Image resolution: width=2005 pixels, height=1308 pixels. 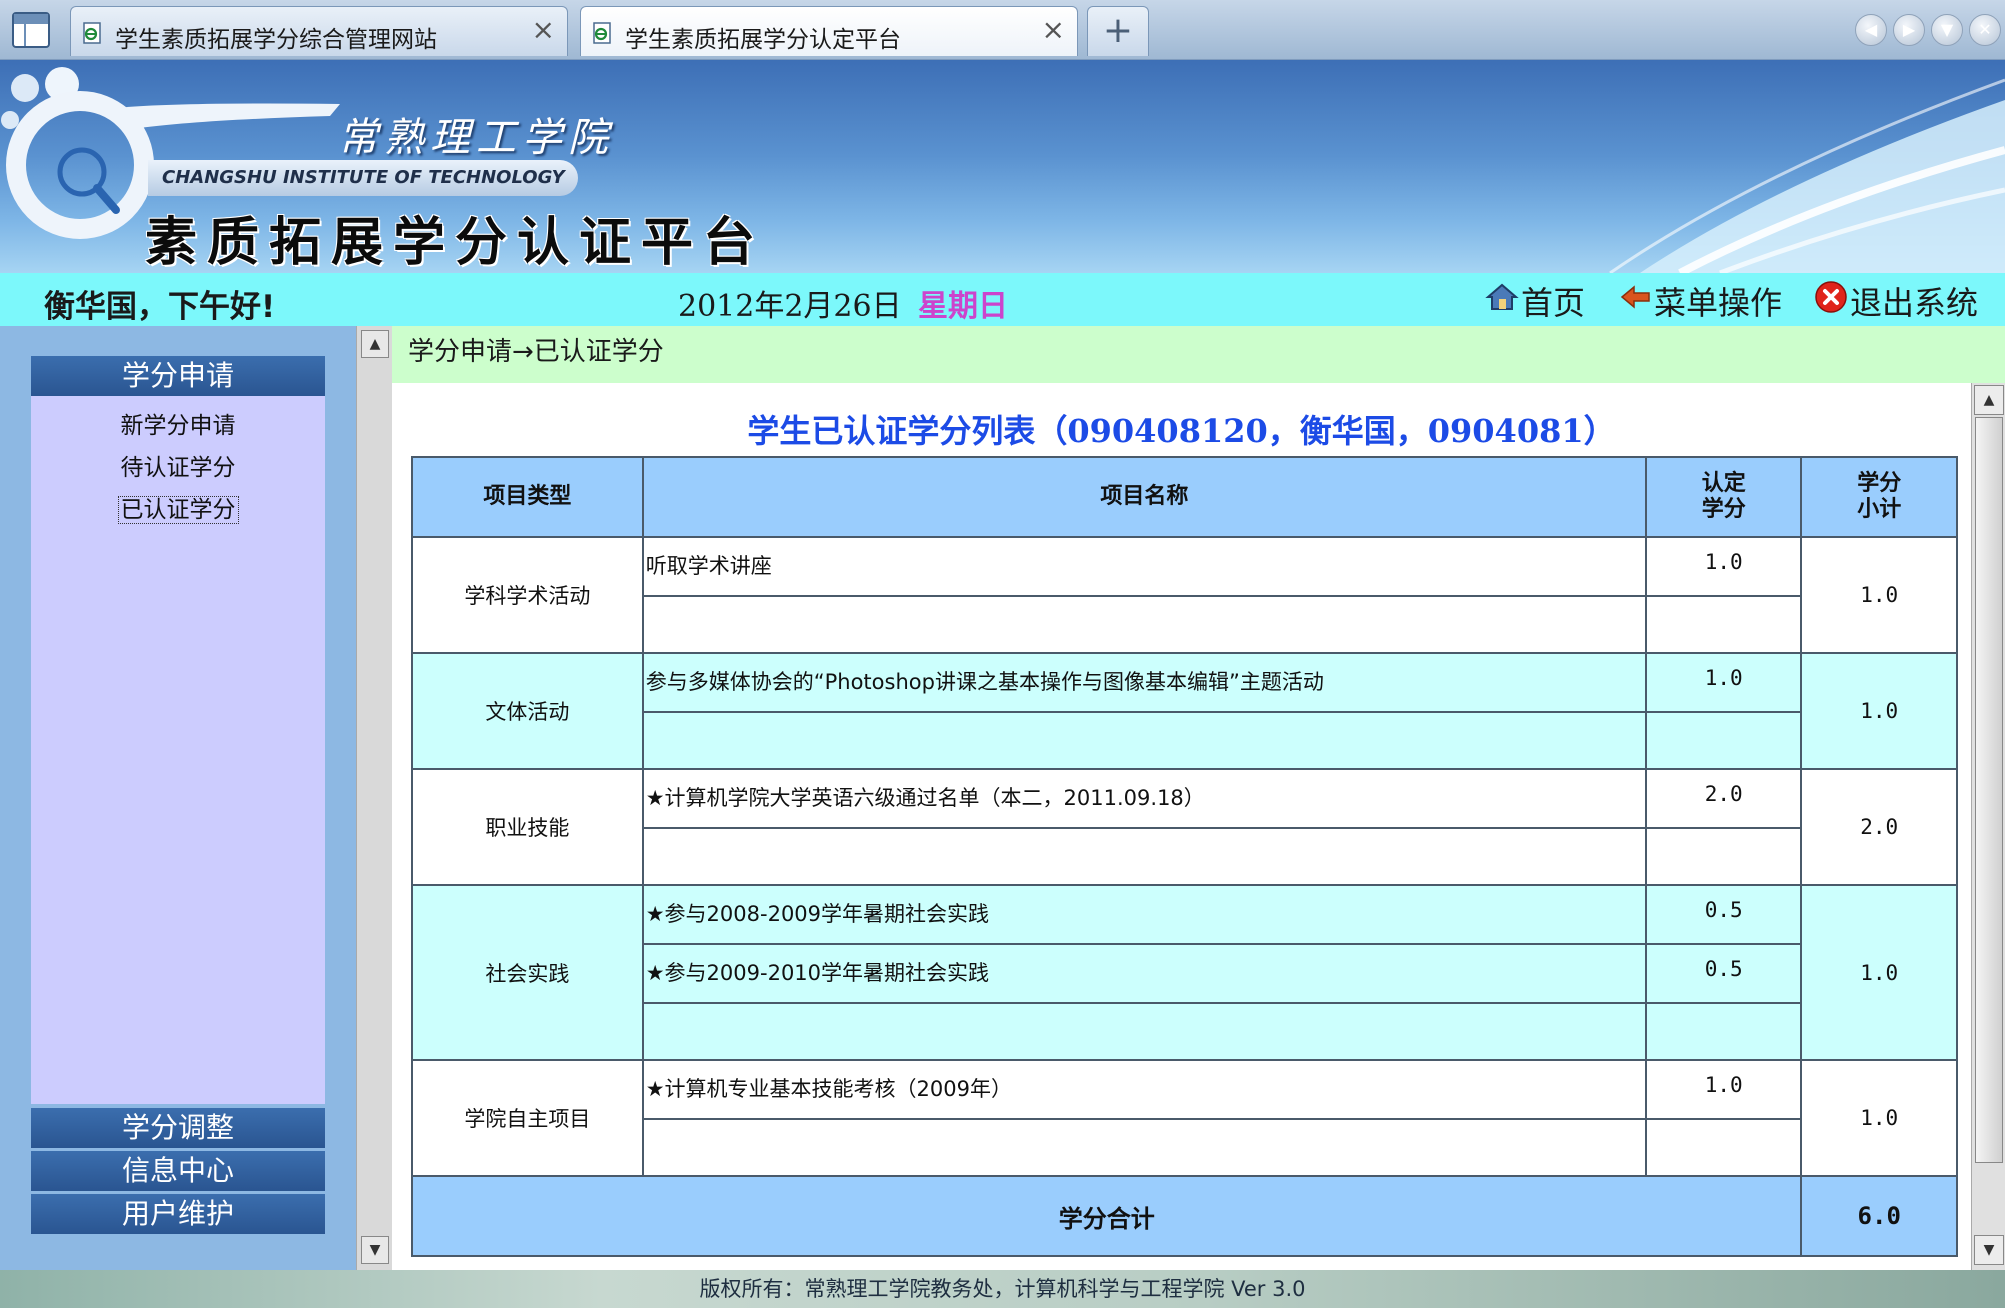 I want to click on sidebar-item-label: 待认证学分, so click(x=178, y=468).